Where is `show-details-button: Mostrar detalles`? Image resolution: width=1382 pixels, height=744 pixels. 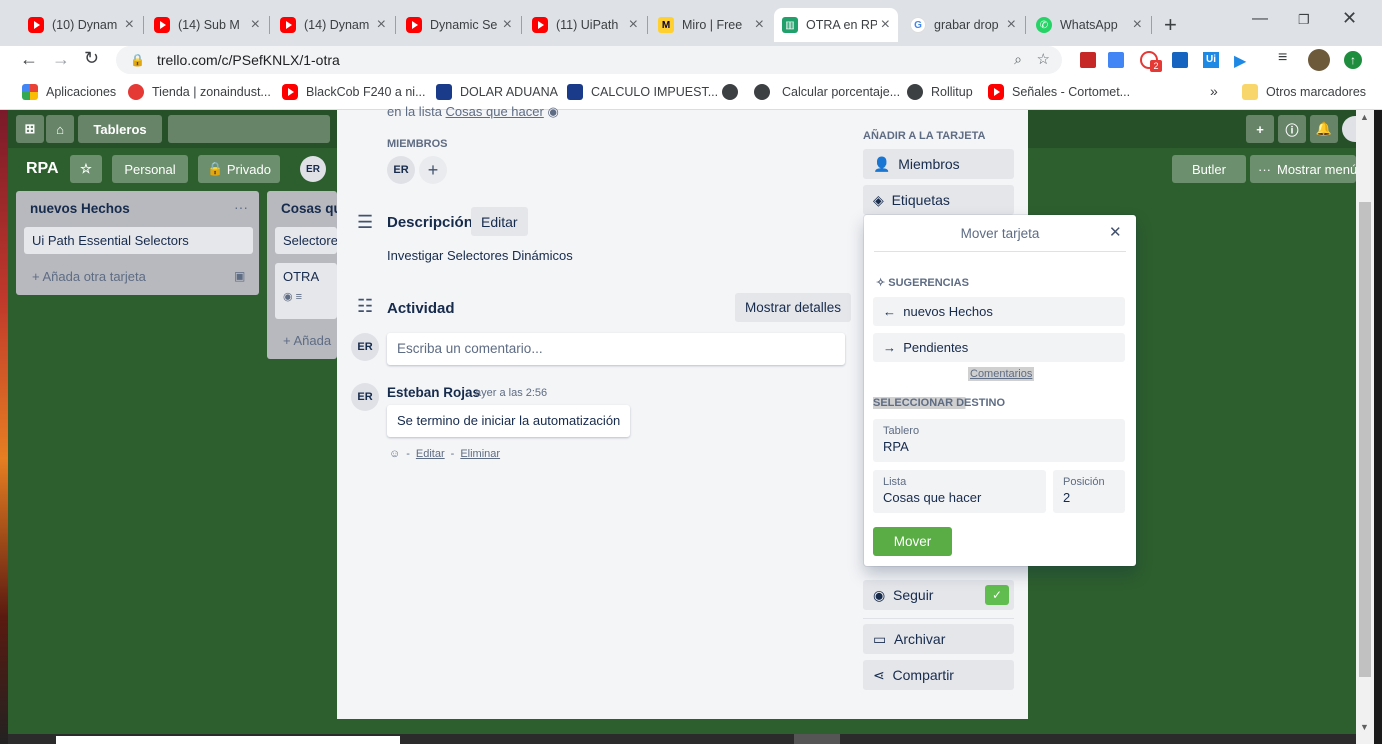
show-details-button: Mostrar detalles is located at coordinates (793, 307).